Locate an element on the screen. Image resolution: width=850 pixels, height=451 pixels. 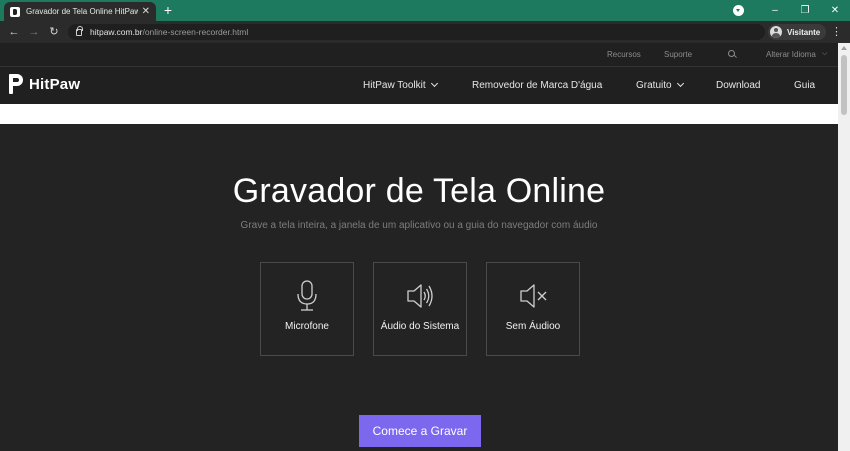
option-no-audio-label: Sem Áudioo is located at coordinates (533, 326).